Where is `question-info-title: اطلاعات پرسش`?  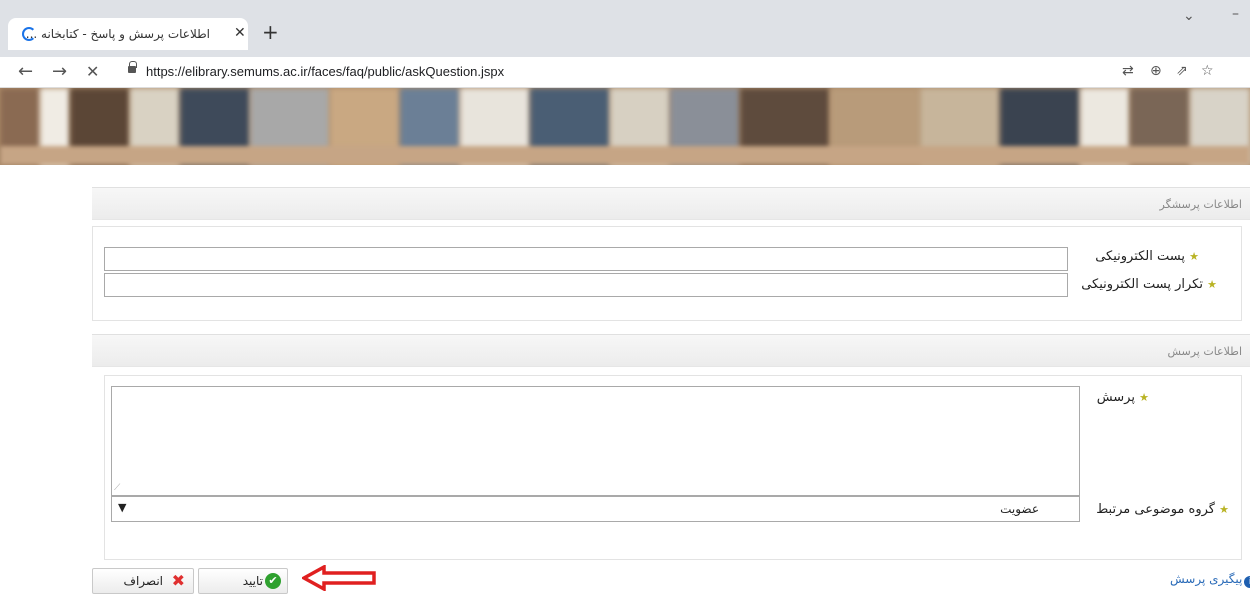
question-info-title: اطلاعات پرسش is located at coordinates (1204, 351).